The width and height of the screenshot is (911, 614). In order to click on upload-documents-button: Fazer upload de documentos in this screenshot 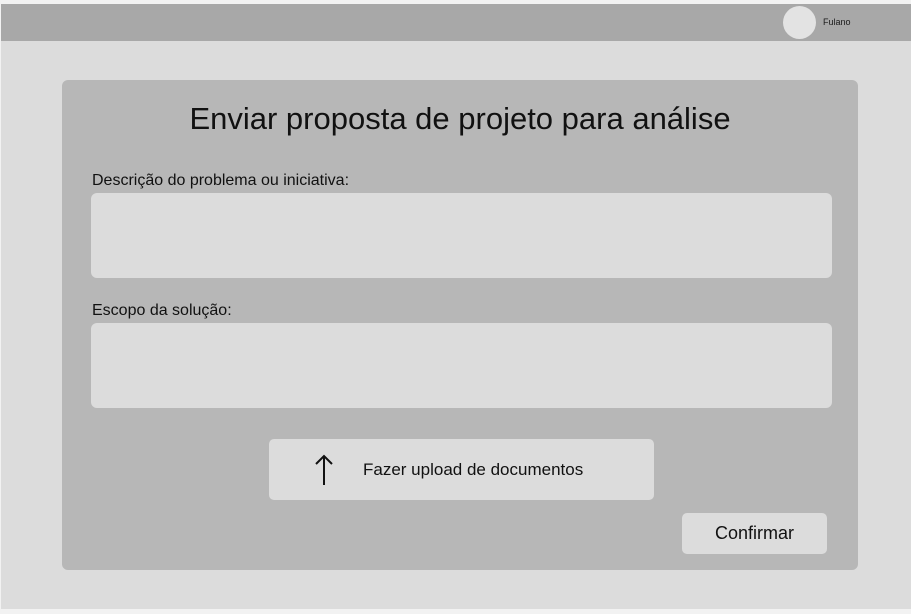, I will do `click(461, 469)`.